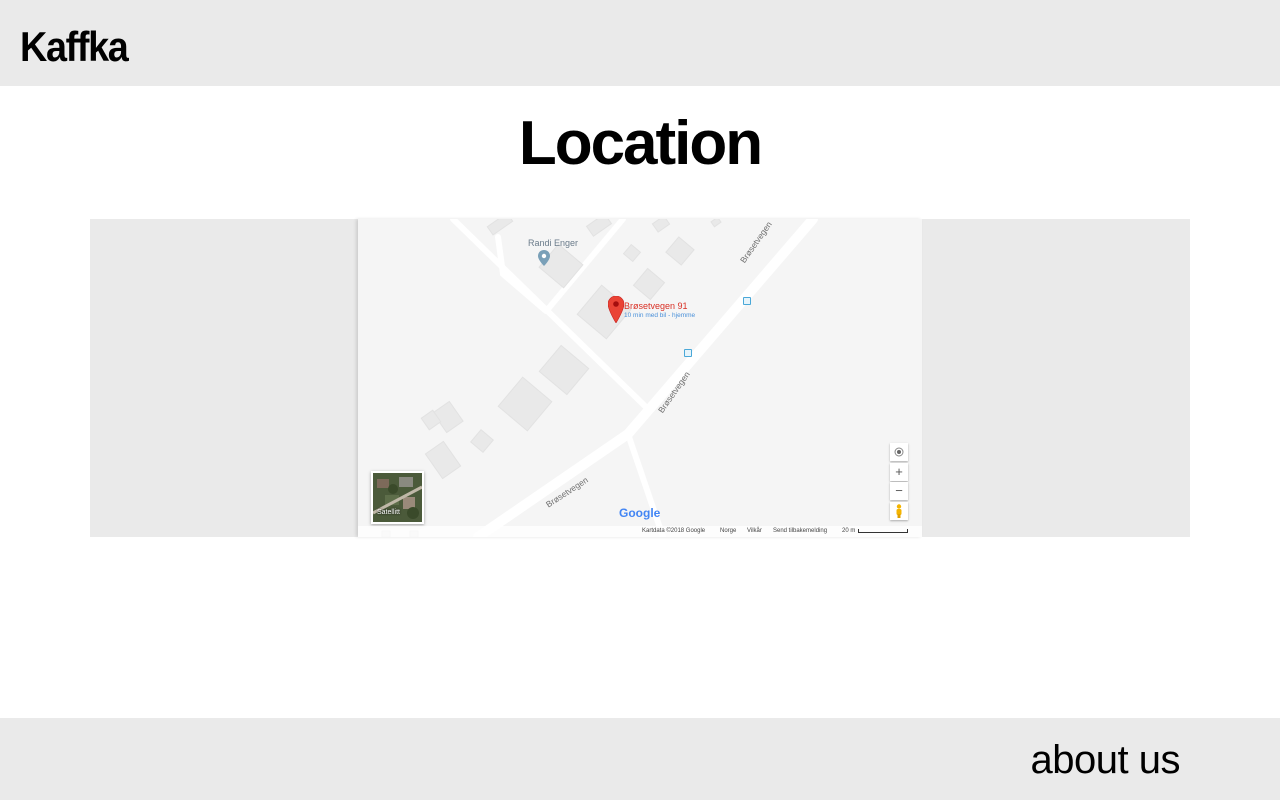  I want to click on map-data-attribution: Kartdata ©2018 Google, so click(674, 531).